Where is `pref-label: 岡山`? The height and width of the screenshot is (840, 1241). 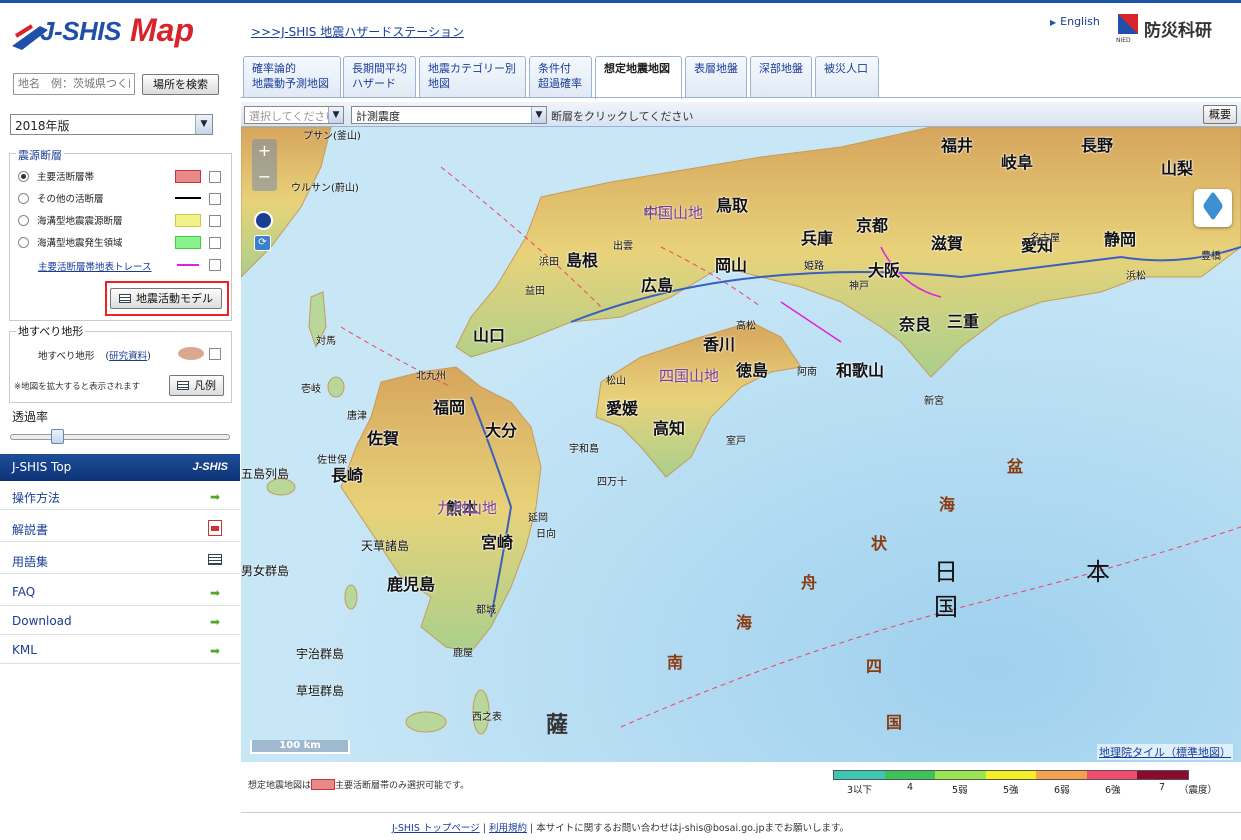 pref-label: 岡山 is located at coordinates (731, 265).